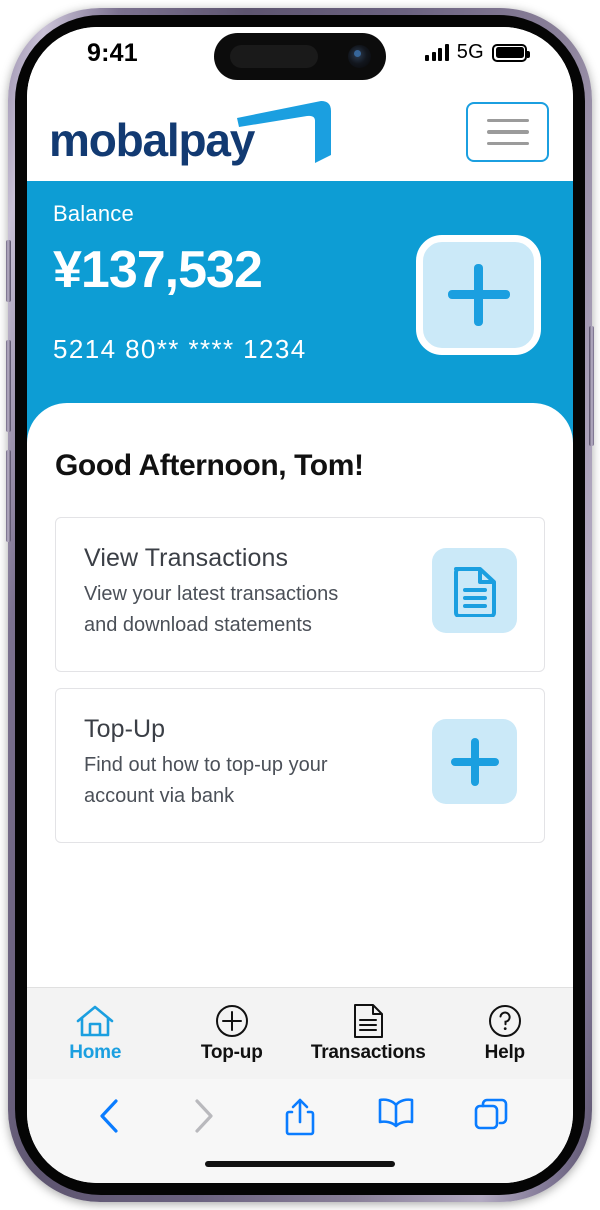 This screenshot has height=1210, width=600. I want to click on battery-full-icon, so click(511, 52).